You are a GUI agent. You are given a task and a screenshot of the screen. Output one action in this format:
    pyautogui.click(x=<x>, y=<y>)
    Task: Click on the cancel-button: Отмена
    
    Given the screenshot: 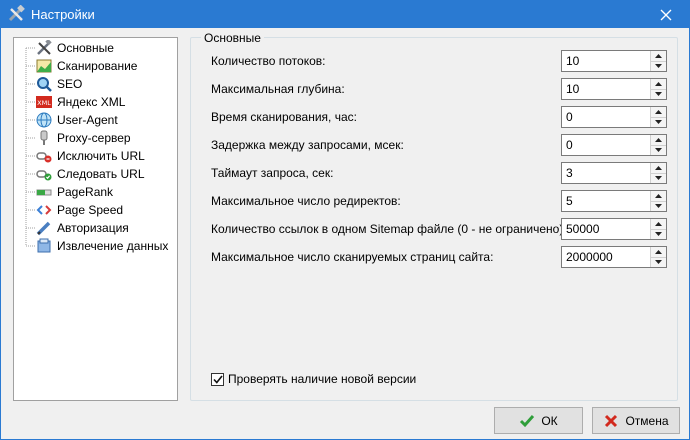 What is the action you would take?
    pyautogui.click(x=636, y=420)
    